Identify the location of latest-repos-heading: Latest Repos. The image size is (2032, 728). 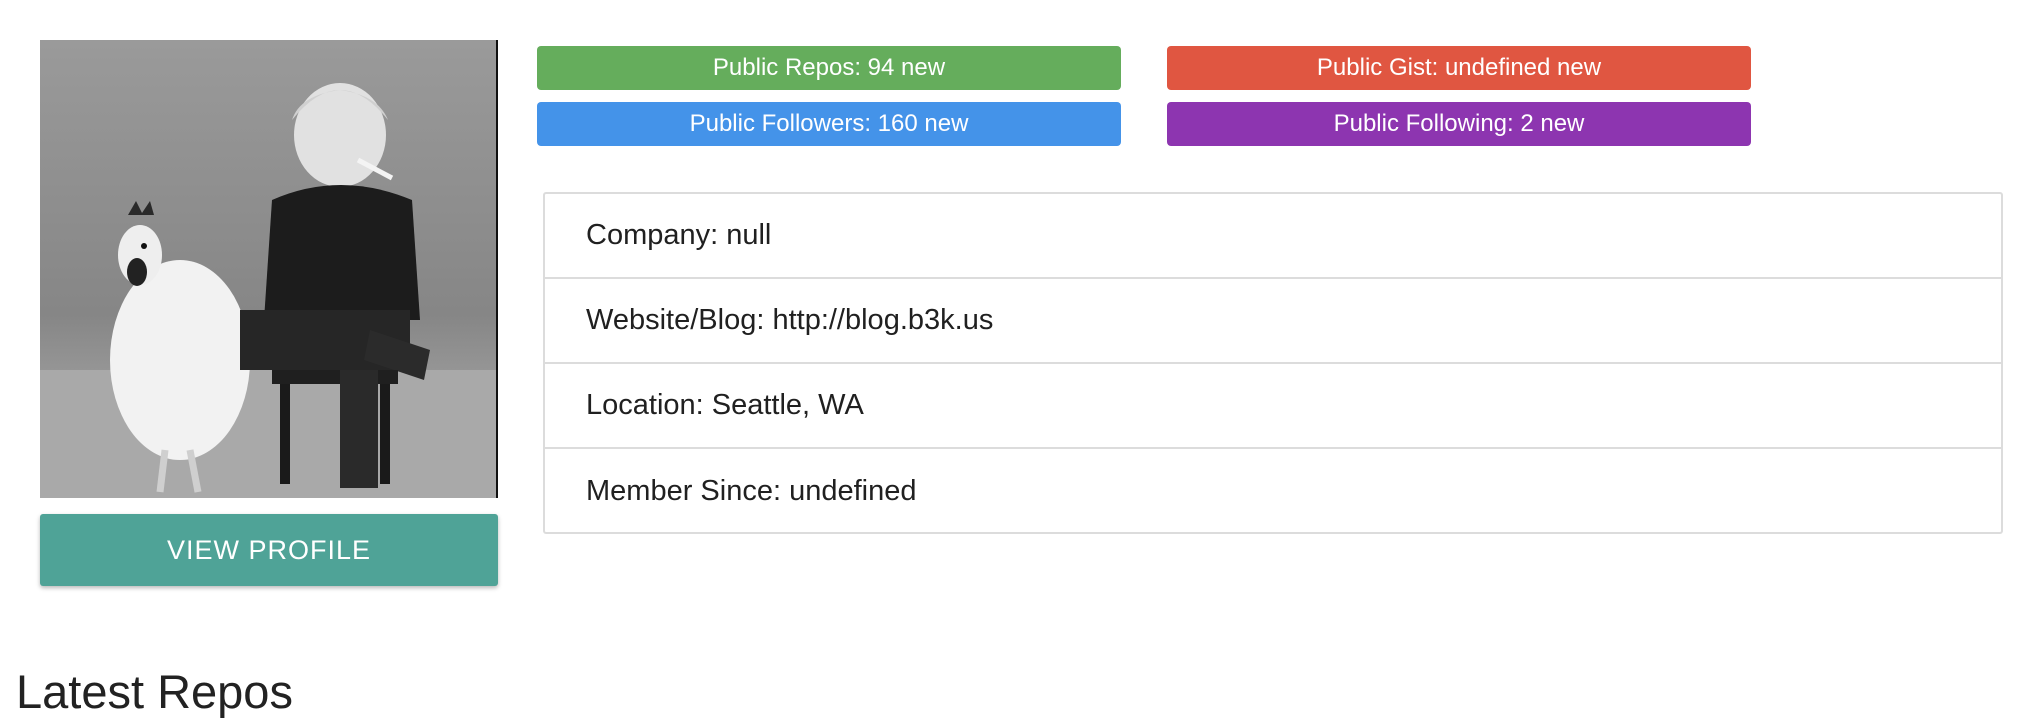
(154, 691).